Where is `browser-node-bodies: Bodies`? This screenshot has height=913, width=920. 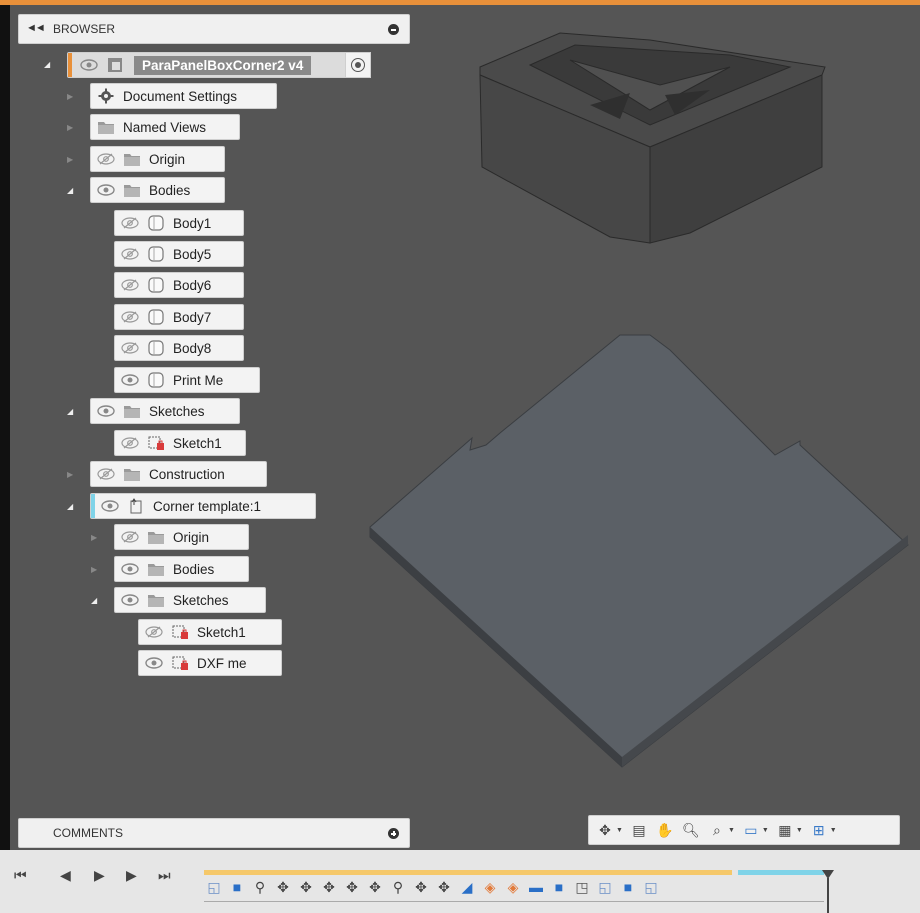
browser-node-bodies: Bodies is located at coordinates (157, 190).